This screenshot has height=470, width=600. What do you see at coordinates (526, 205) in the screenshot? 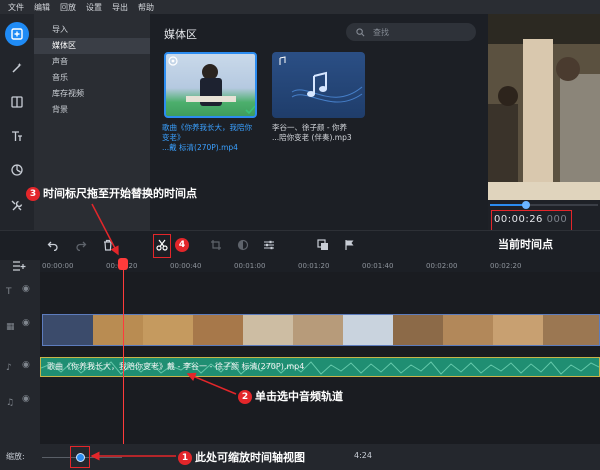
I see `preview-scrubber-handle` at bounding box center [526, 205].